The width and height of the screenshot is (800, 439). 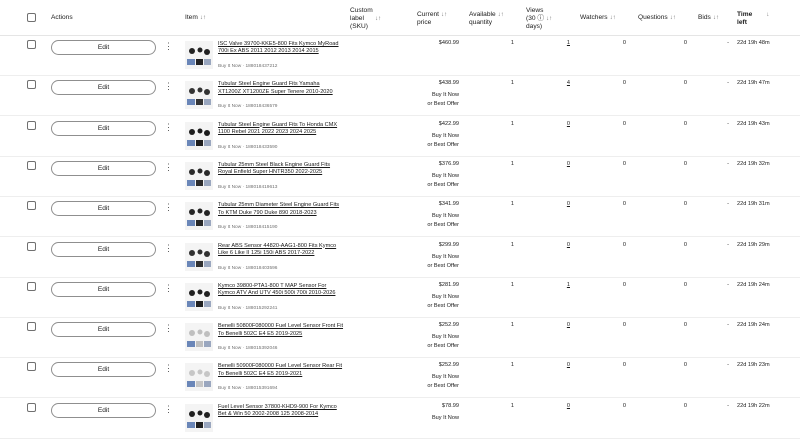 What do you see at coordinates (753, 244) in the screenshot?
I see `time-left: 22d 19h 29m` at bounding box center [753, 244].